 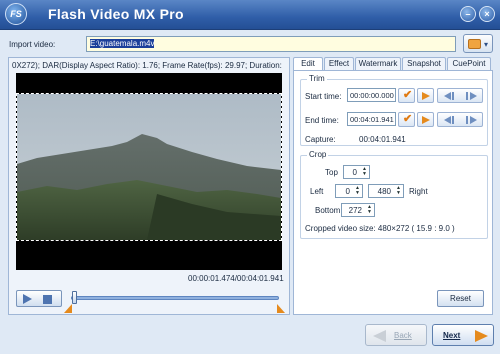 What do you see at coordinates (32, 44) in the screenshot?
I see `import-video-label: Import video:` at bounding box center [32, 44].